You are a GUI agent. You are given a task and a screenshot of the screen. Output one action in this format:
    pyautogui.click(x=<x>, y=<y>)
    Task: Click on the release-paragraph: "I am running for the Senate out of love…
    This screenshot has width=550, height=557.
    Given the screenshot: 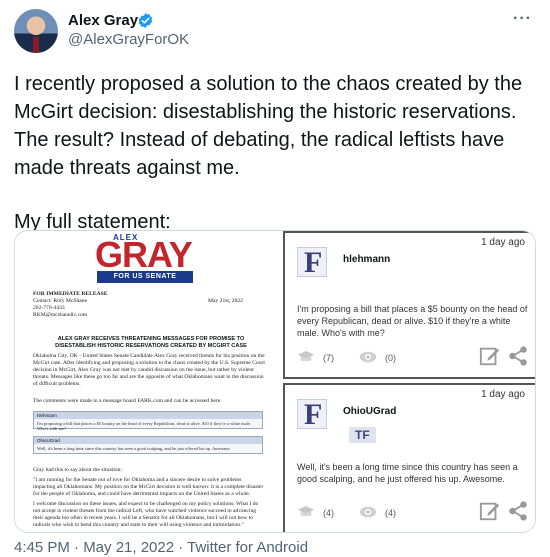 What is the action you would take?
    pyautogui.click(x=148, y=487)
    